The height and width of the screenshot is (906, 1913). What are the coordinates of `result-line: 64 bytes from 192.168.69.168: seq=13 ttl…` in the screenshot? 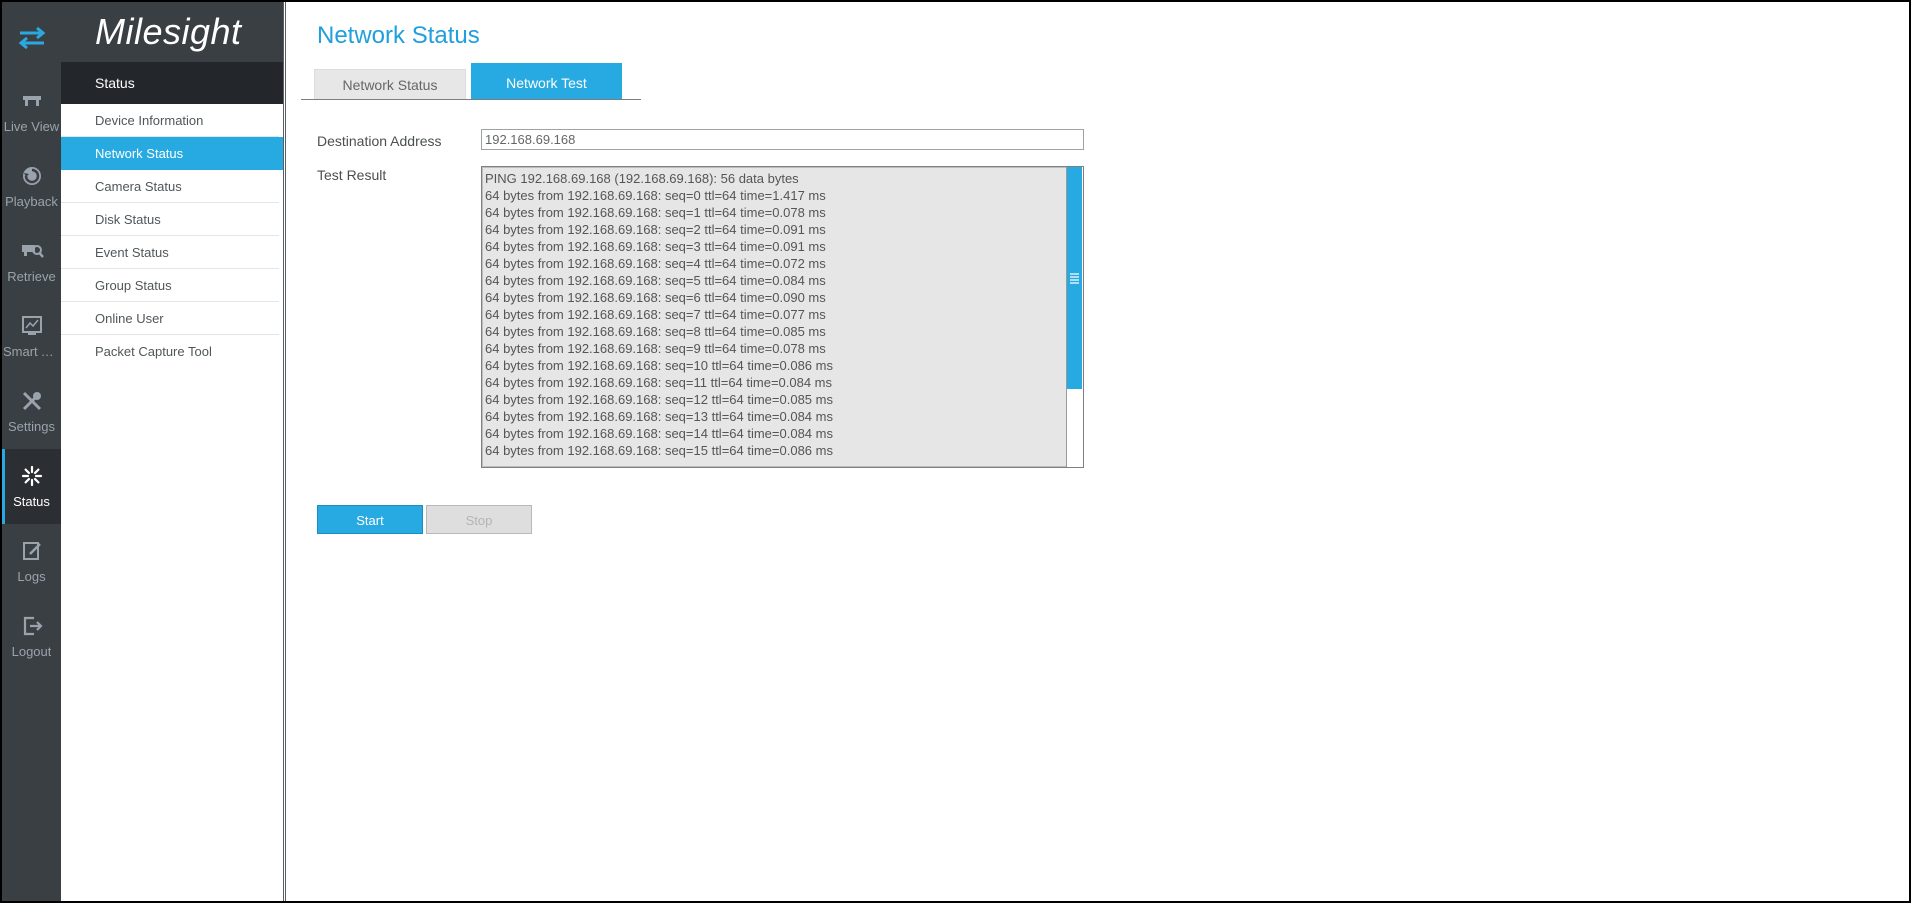 It's located at (659, 416).